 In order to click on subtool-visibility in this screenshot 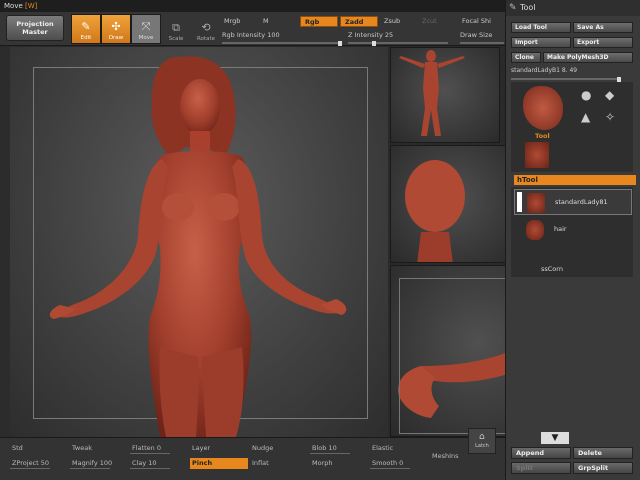, I will do `click(519, 202)`.